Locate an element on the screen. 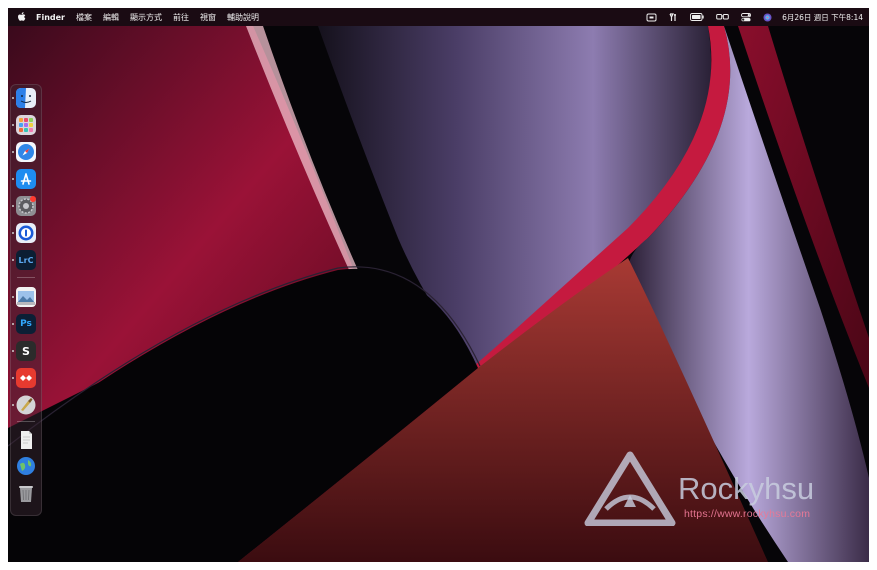  control-center-icon is located at coordinates (746, 17).